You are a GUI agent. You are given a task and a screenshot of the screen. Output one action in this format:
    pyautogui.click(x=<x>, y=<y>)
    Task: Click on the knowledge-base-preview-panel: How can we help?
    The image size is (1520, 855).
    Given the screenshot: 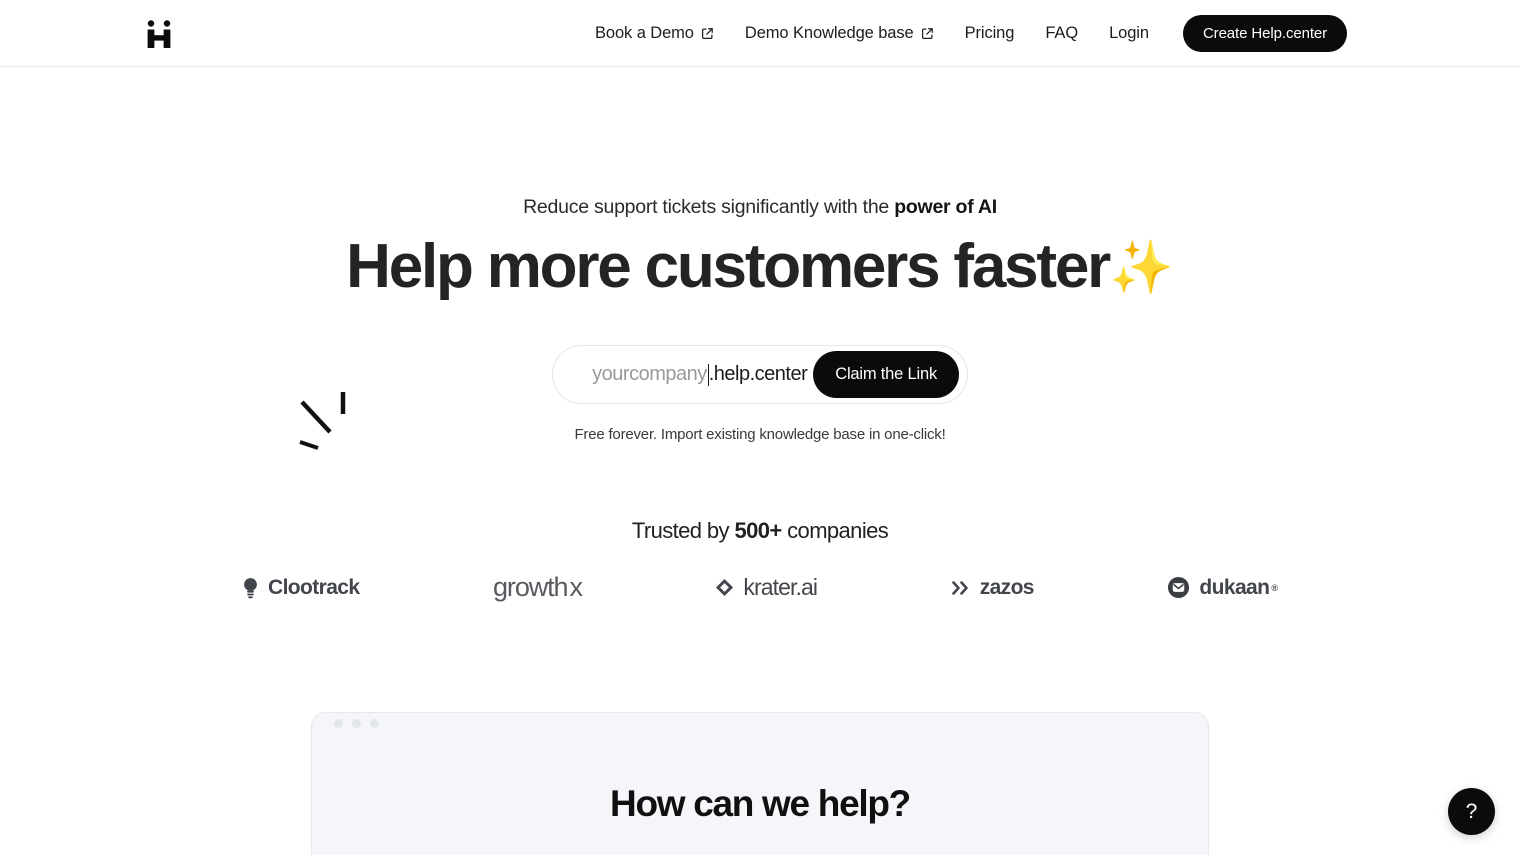 What is the action you would take?
    pyautogui.click(x=760, y=783)
    